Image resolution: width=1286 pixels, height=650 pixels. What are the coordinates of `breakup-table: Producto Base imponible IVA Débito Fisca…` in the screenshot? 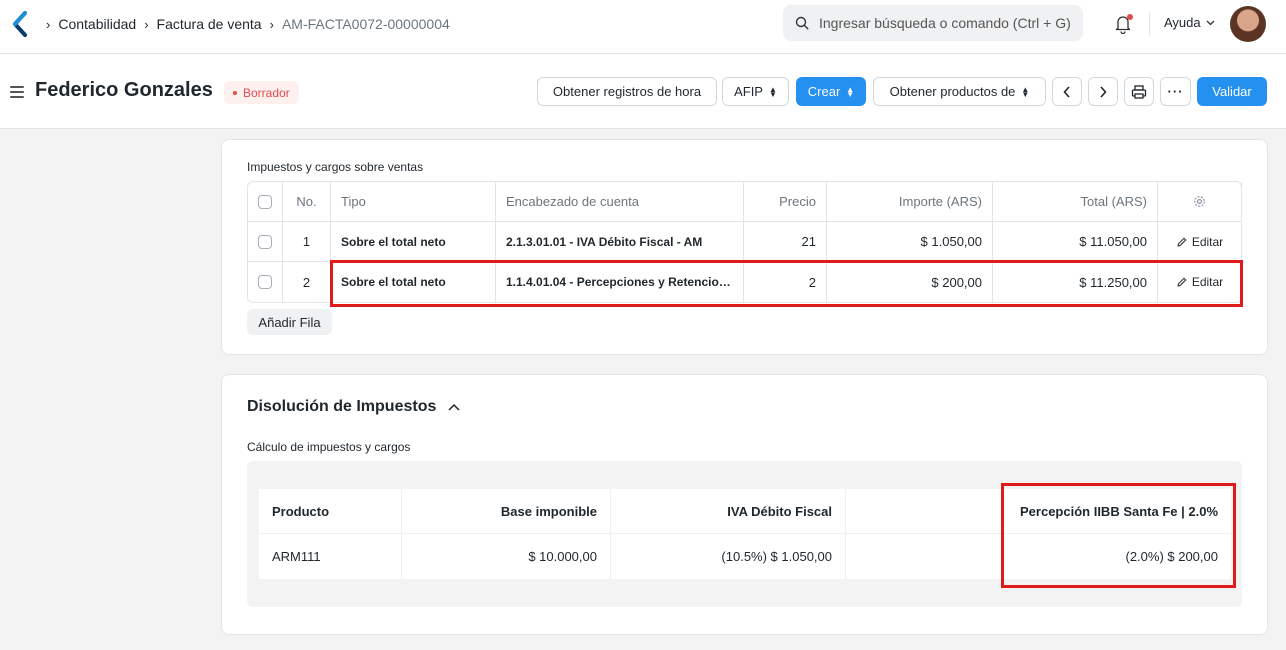 It's located at (745, 534).